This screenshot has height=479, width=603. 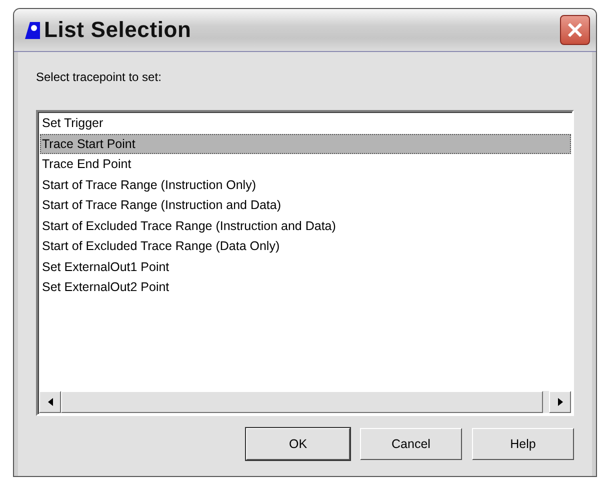 I want to click on close-icon, so click(x=575, y=30).